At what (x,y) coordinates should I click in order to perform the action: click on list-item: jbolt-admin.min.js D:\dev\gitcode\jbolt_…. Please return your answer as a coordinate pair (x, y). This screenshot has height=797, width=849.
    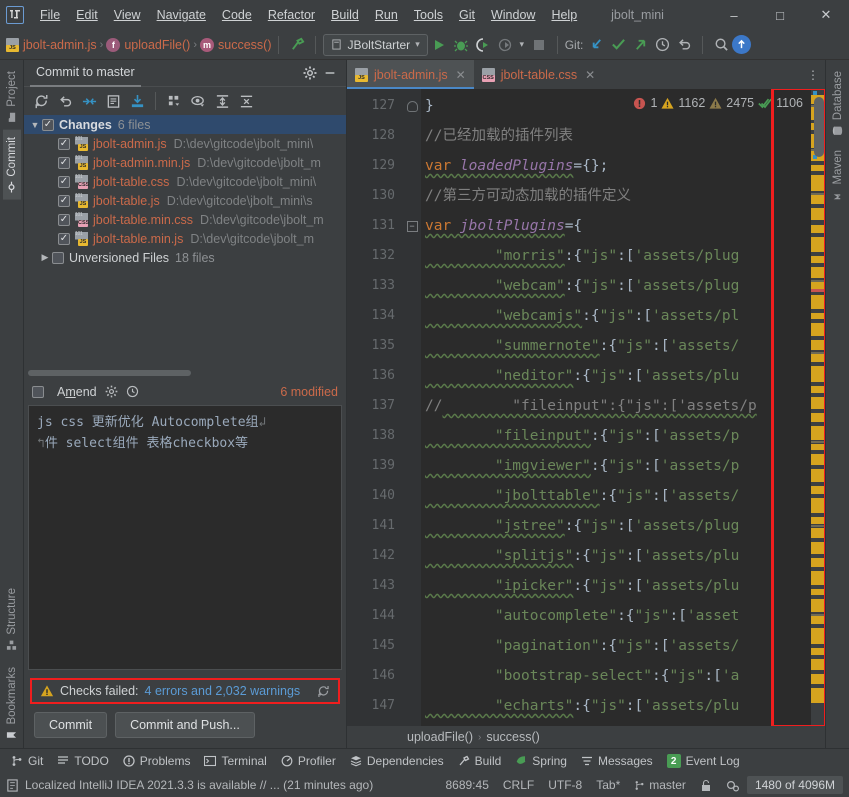
    Looking at the image, I should click on (185, 162).